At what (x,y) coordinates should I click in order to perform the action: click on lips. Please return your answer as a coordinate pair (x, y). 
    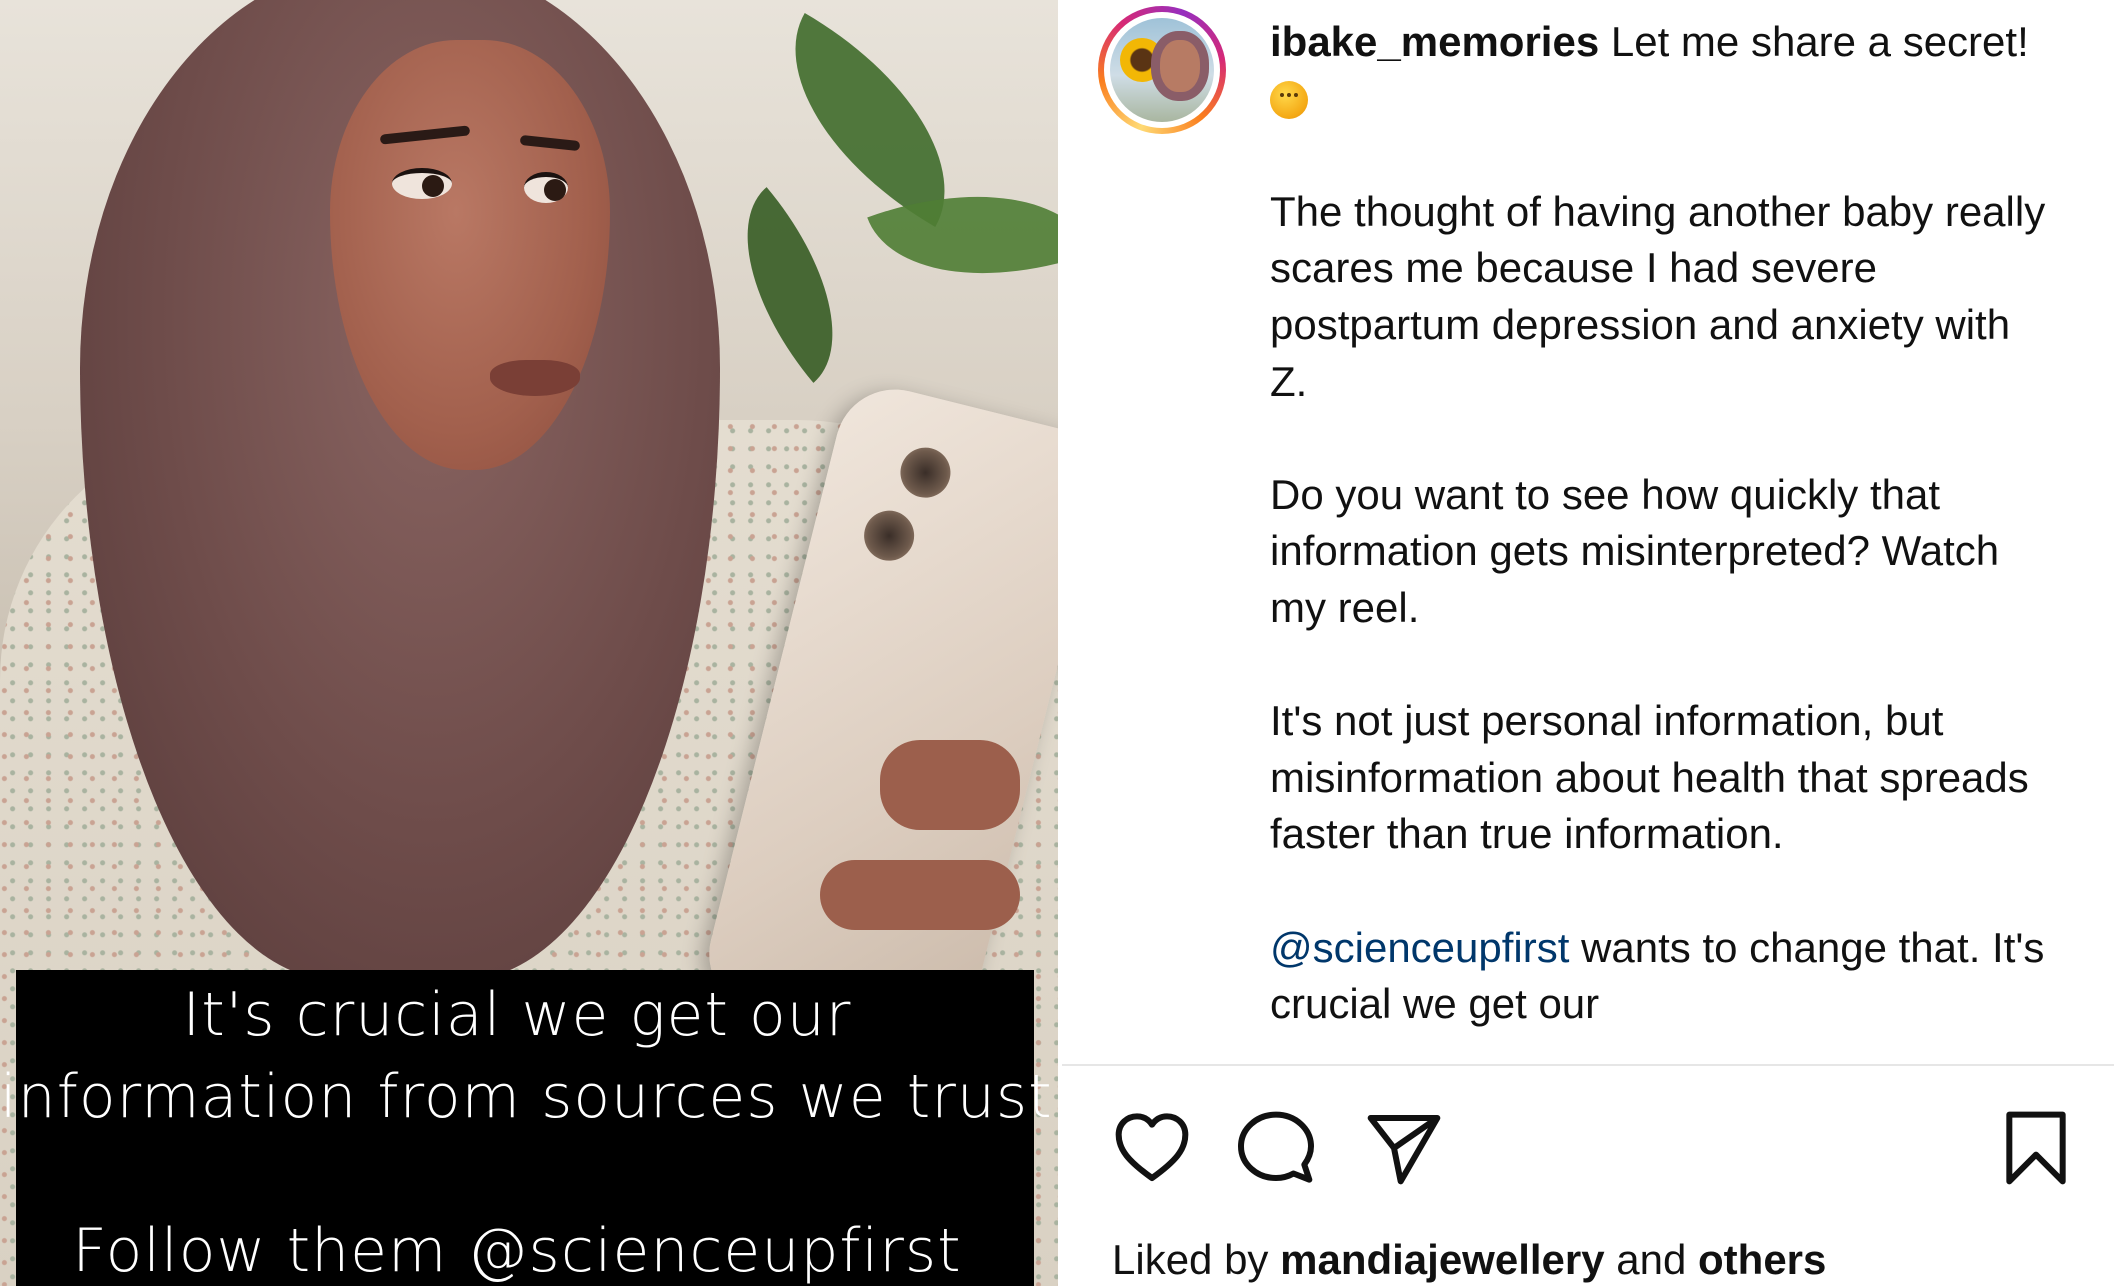
    Looking at the image, I should click on (535, 378).